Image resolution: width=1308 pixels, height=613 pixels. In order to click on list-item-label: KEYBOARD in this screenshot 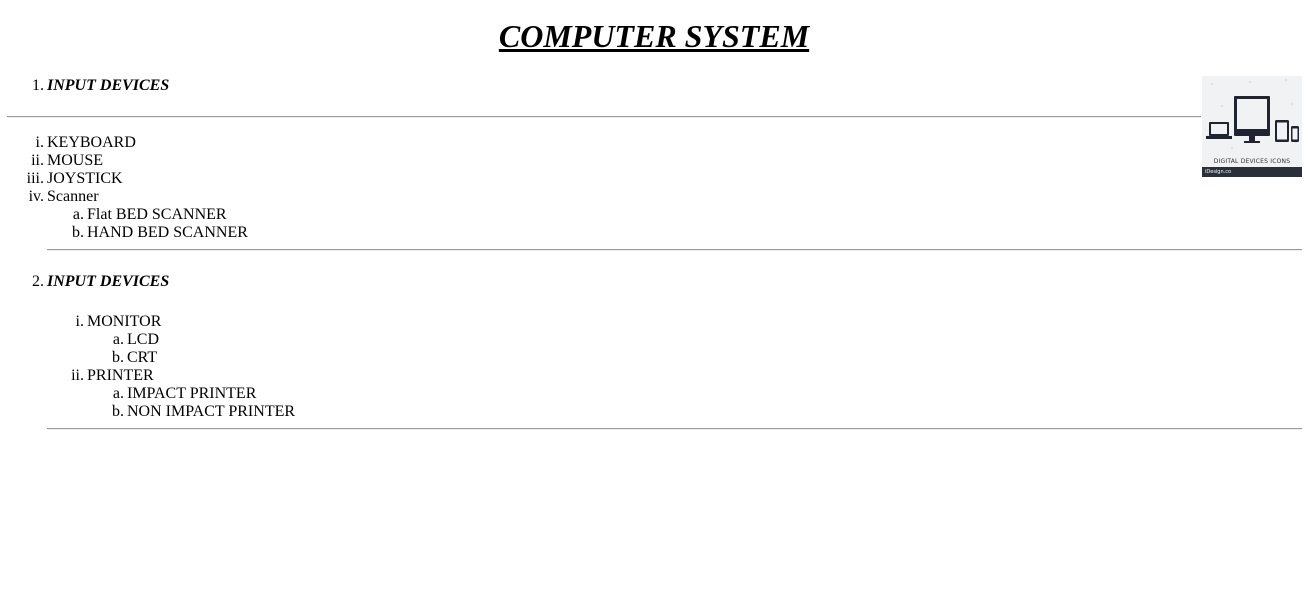, I will do `click(91, 142)`.